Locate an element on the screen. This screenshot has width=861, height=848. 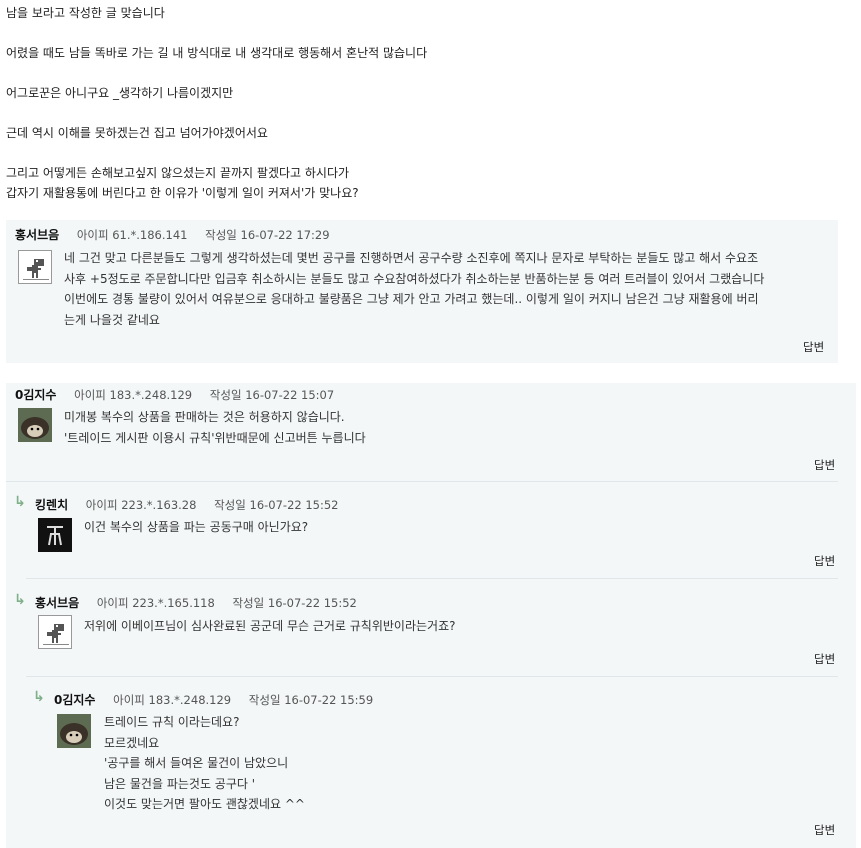
post-line: 근데 역시 이해를 못하겠는건 집고 넘어가야겠어서요 is located at coordinates (137, 133).